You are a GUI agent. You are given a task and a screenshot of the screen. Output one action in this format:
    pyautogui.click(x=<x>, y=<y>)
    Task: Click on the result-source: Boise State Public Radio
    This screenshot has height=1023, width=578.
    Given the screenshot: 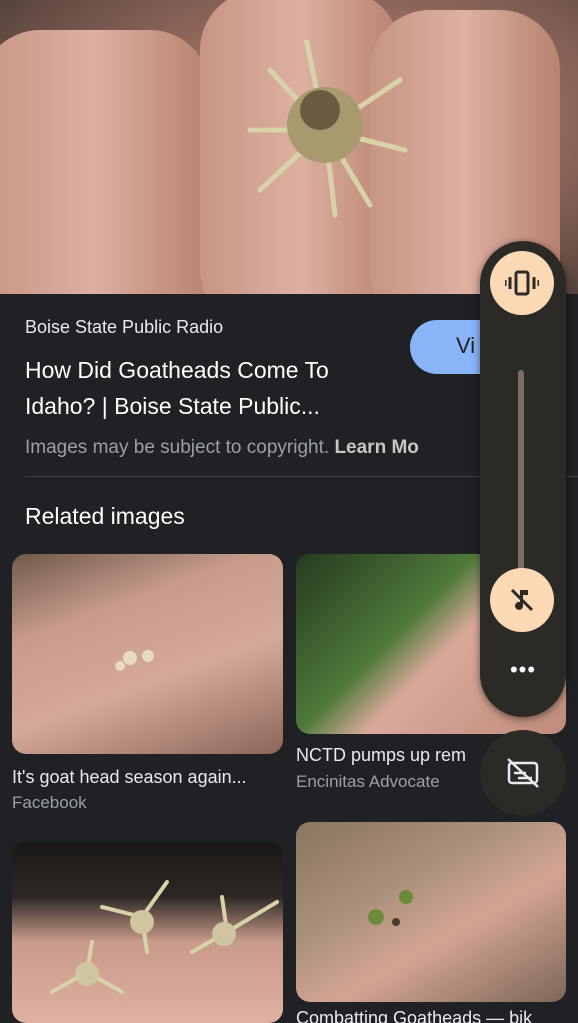 What is the action you would take?
    pyautogui.click(x=124, y=327)
    